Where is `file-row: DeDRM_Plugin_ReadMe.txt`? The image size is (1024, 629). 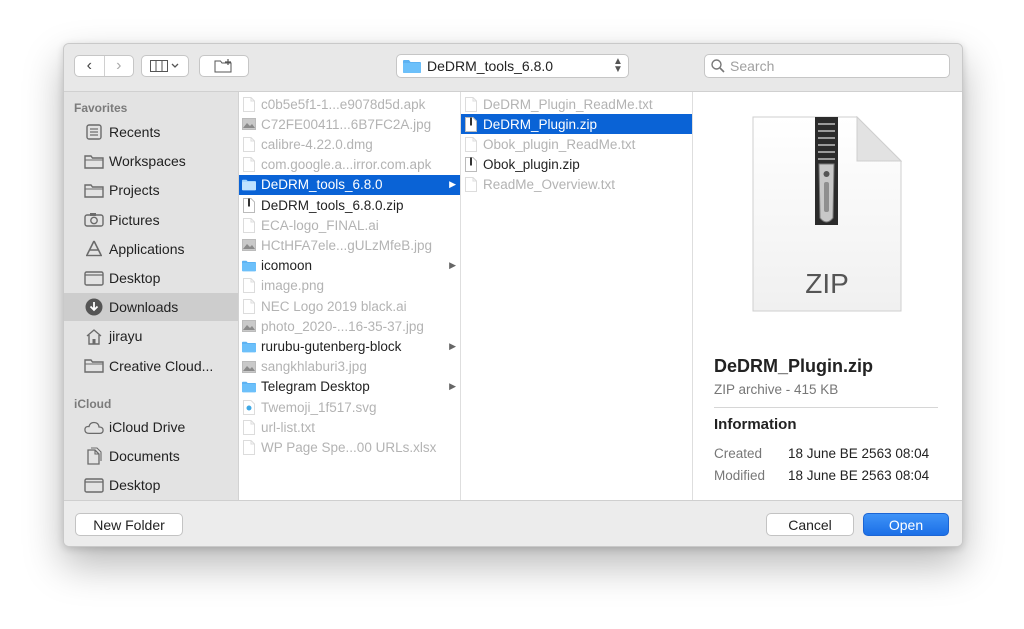
file-row: DeDRM_Plugin_ReadMe.txt is located at coordinates (576, 104).